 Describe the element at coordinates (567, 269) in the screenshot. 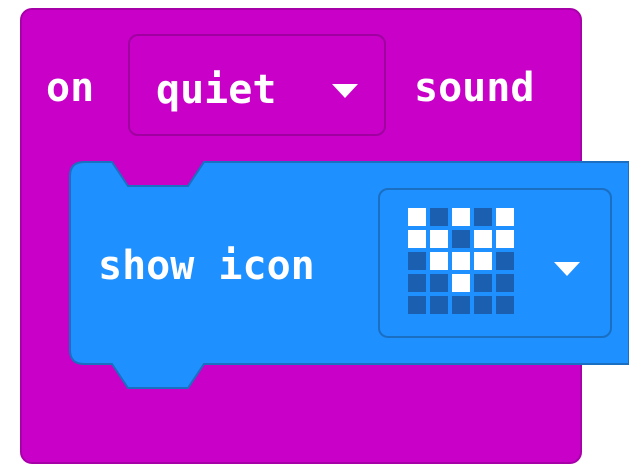

I see `chevron-down-icon` at that location.